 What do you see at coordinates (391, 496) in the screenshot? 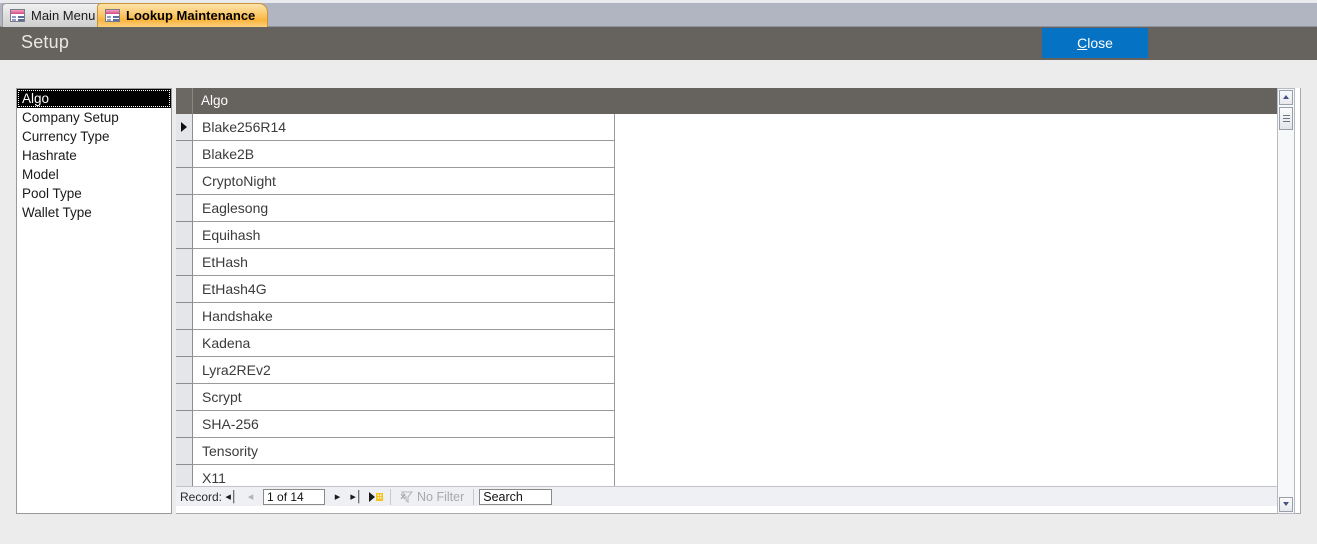
I see `navigator-divider` at bounding box center [391, 496].